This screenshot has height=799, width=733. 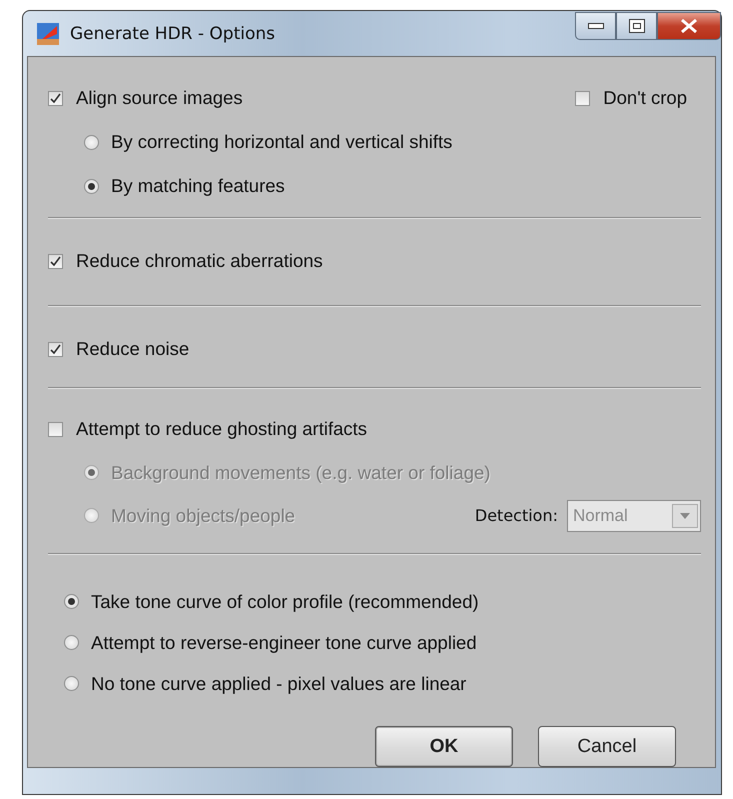 What do you see at coordinates (199, 261) in the screenshot?
I see `checkbox-label: Reduce chromatic aberrations` at bounding box center [199, 261].